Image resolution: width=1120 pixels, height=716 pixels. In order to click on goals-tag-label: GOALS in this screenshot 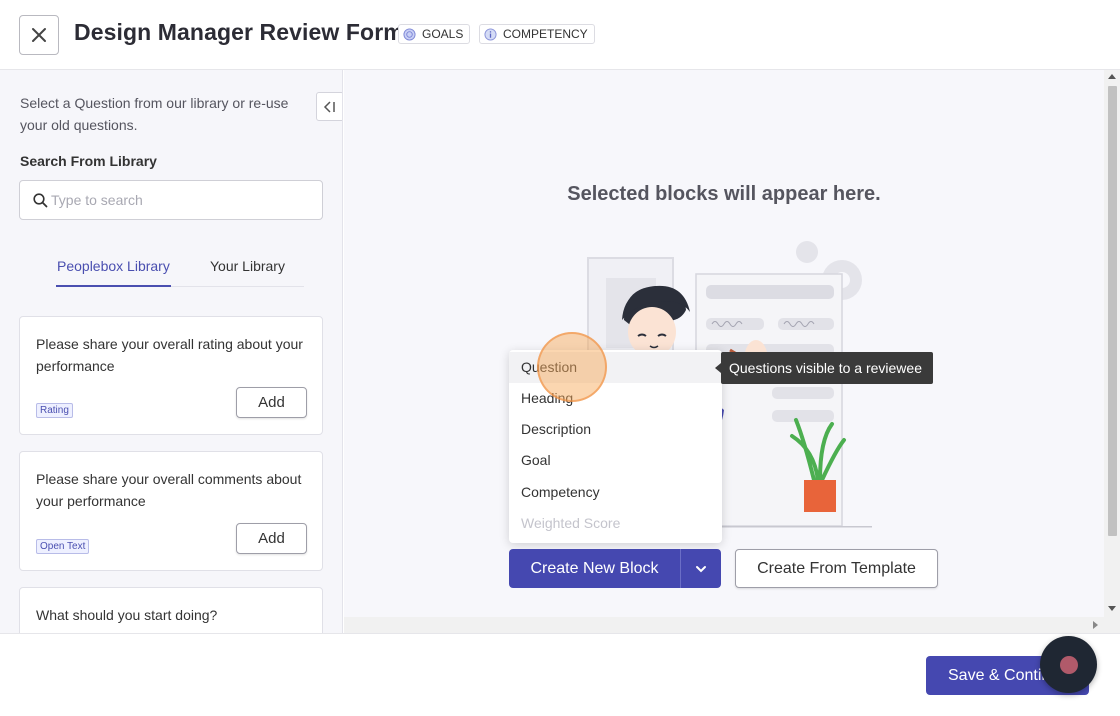, I will do `click(443, 34)`.